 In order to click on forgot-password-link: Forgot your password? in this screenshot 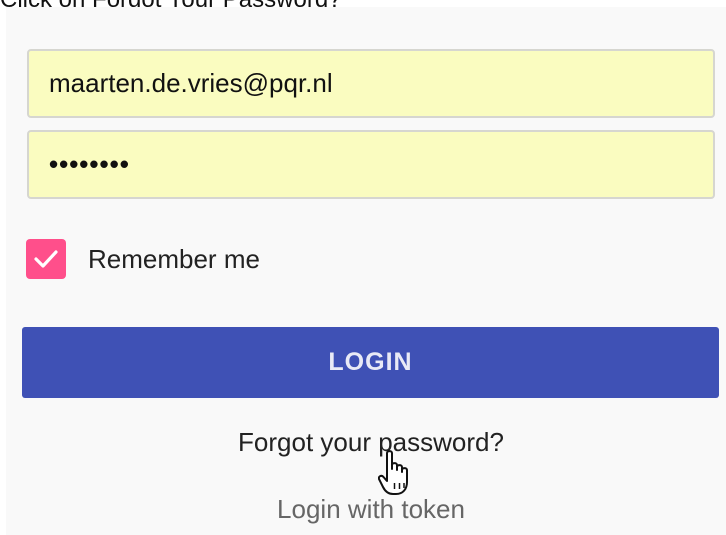, I will do `click(366, 442)`.